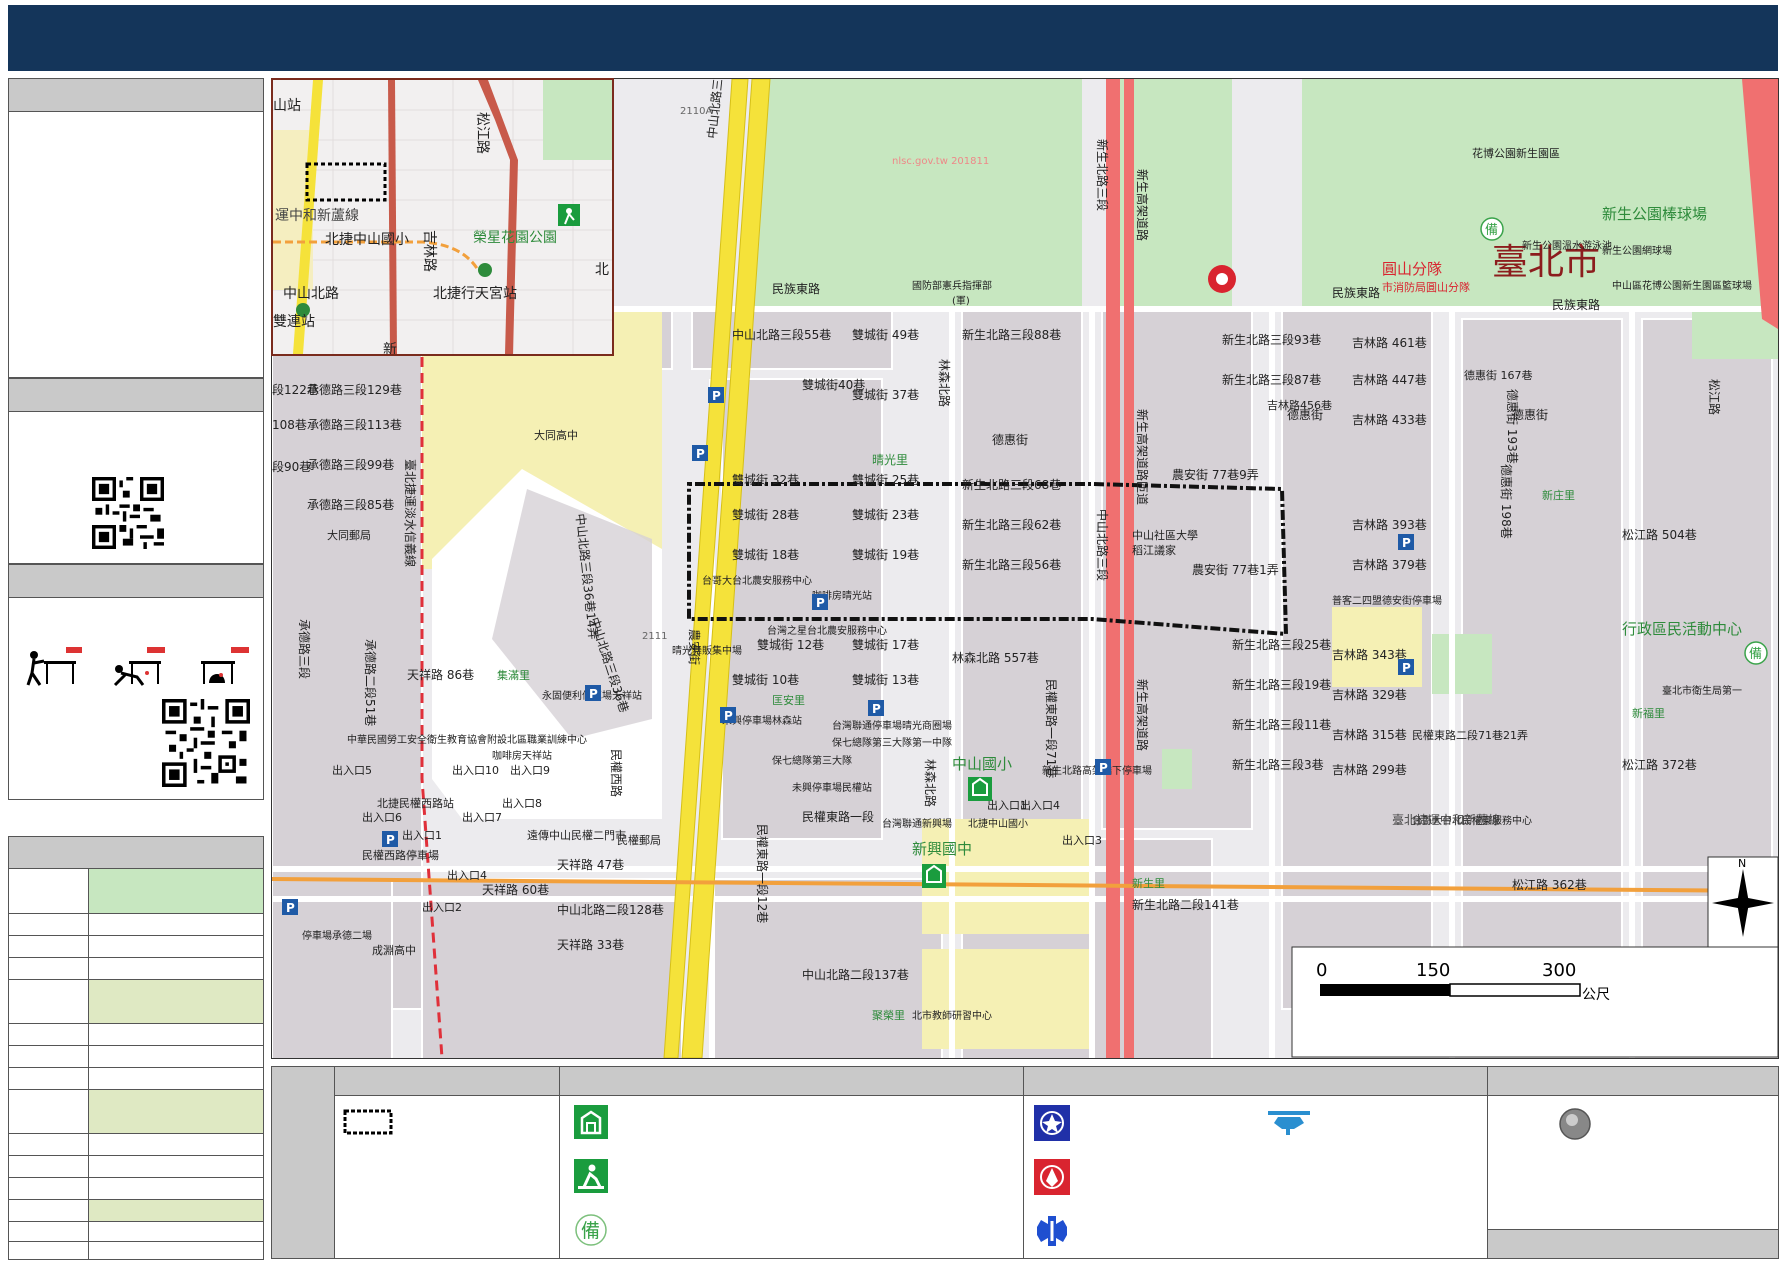  Describe the element at coordinates (1659, 534) in the screenshot. I see `label-songjiang-504: 松江路 504巷` at that location.